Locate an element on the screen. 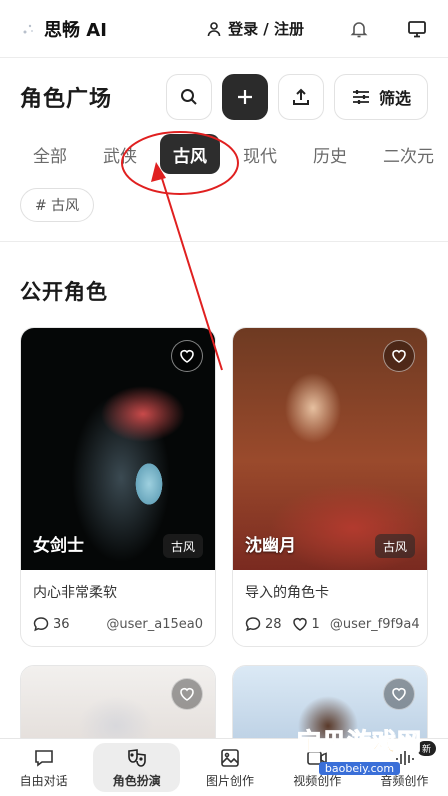 Image resolution: width=448 pixels, height=796 pixels. like-heart-icon is located at coordinates (300, 624).